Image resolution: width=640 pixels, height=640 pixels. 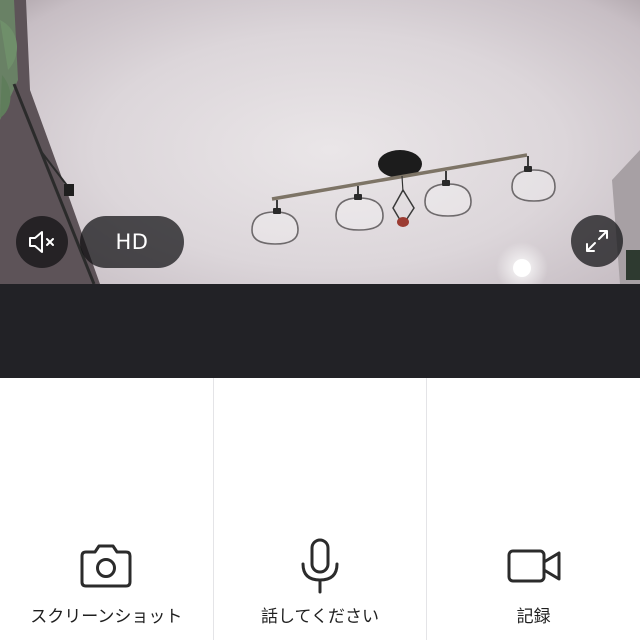 What do you see at coordinates (533, 617) in the screenshot?
I see `record-label: 記録` at bounding box center [533, 617].